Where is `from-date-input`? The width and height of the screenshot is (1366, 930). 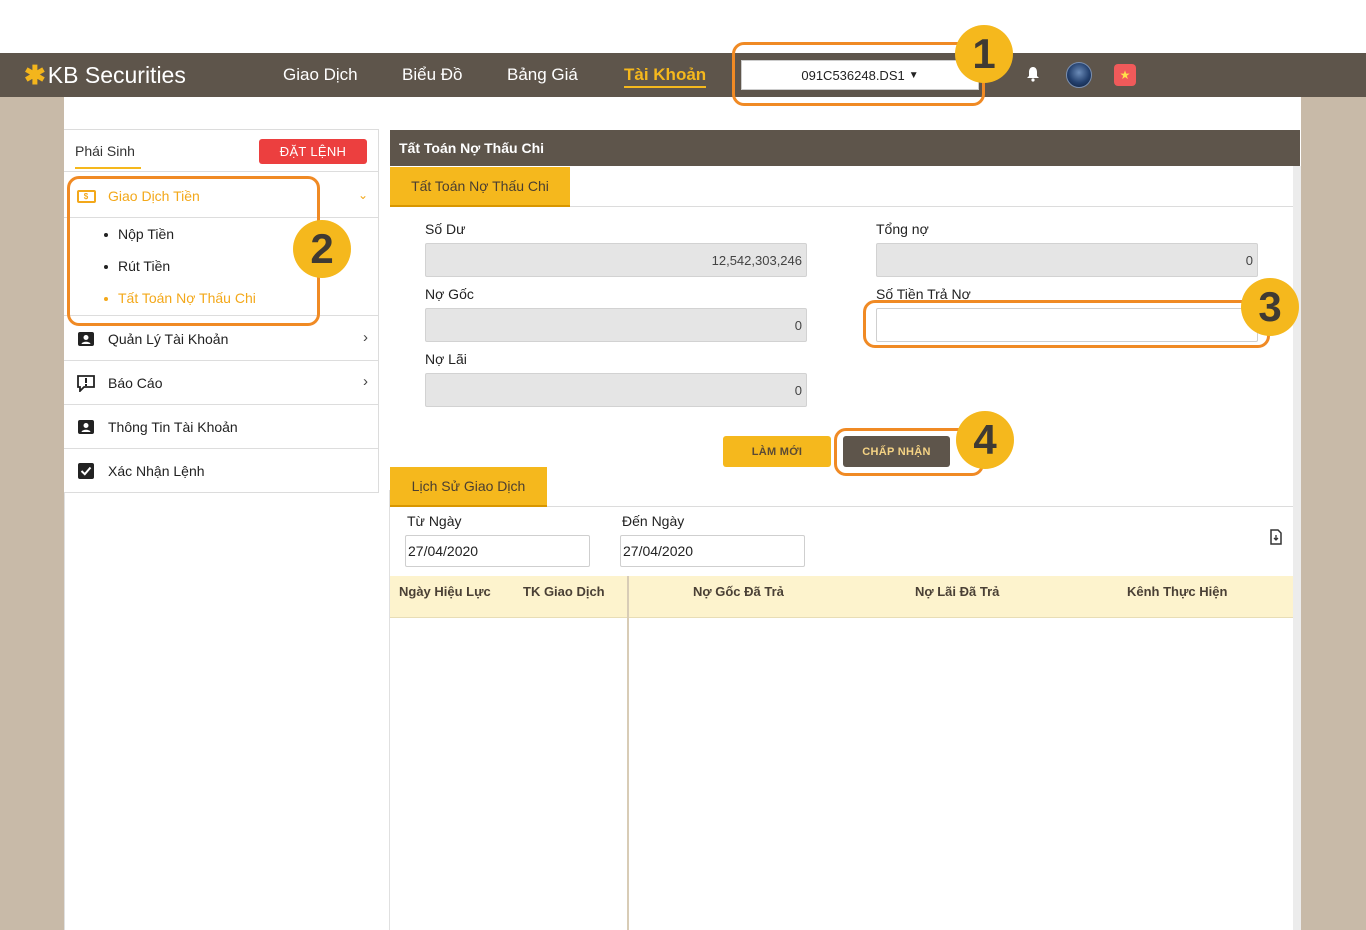 from-date-input is located at coordinates (497, 551).